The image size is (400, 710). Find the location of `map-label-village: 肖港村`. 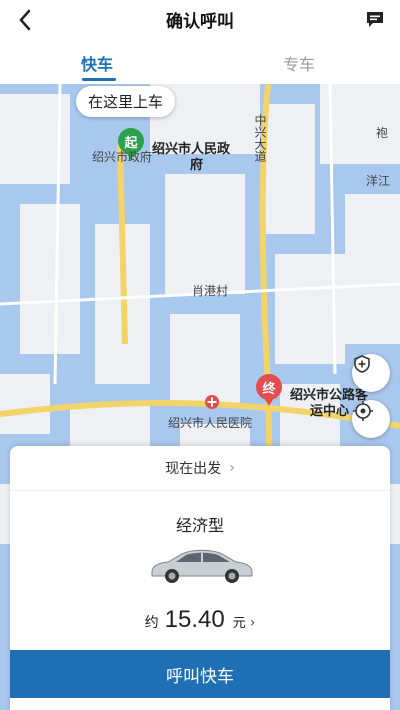

map-label-village: 肖港村 is located at coordinates (210, 291).